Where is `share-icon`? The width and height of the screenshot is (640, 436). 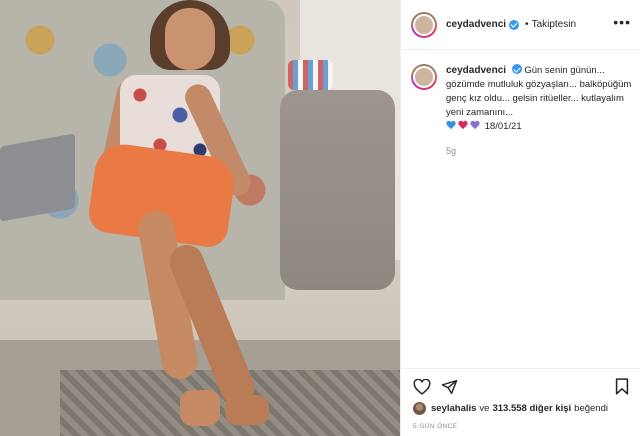
share-icon is located at coordinates (449, 387).